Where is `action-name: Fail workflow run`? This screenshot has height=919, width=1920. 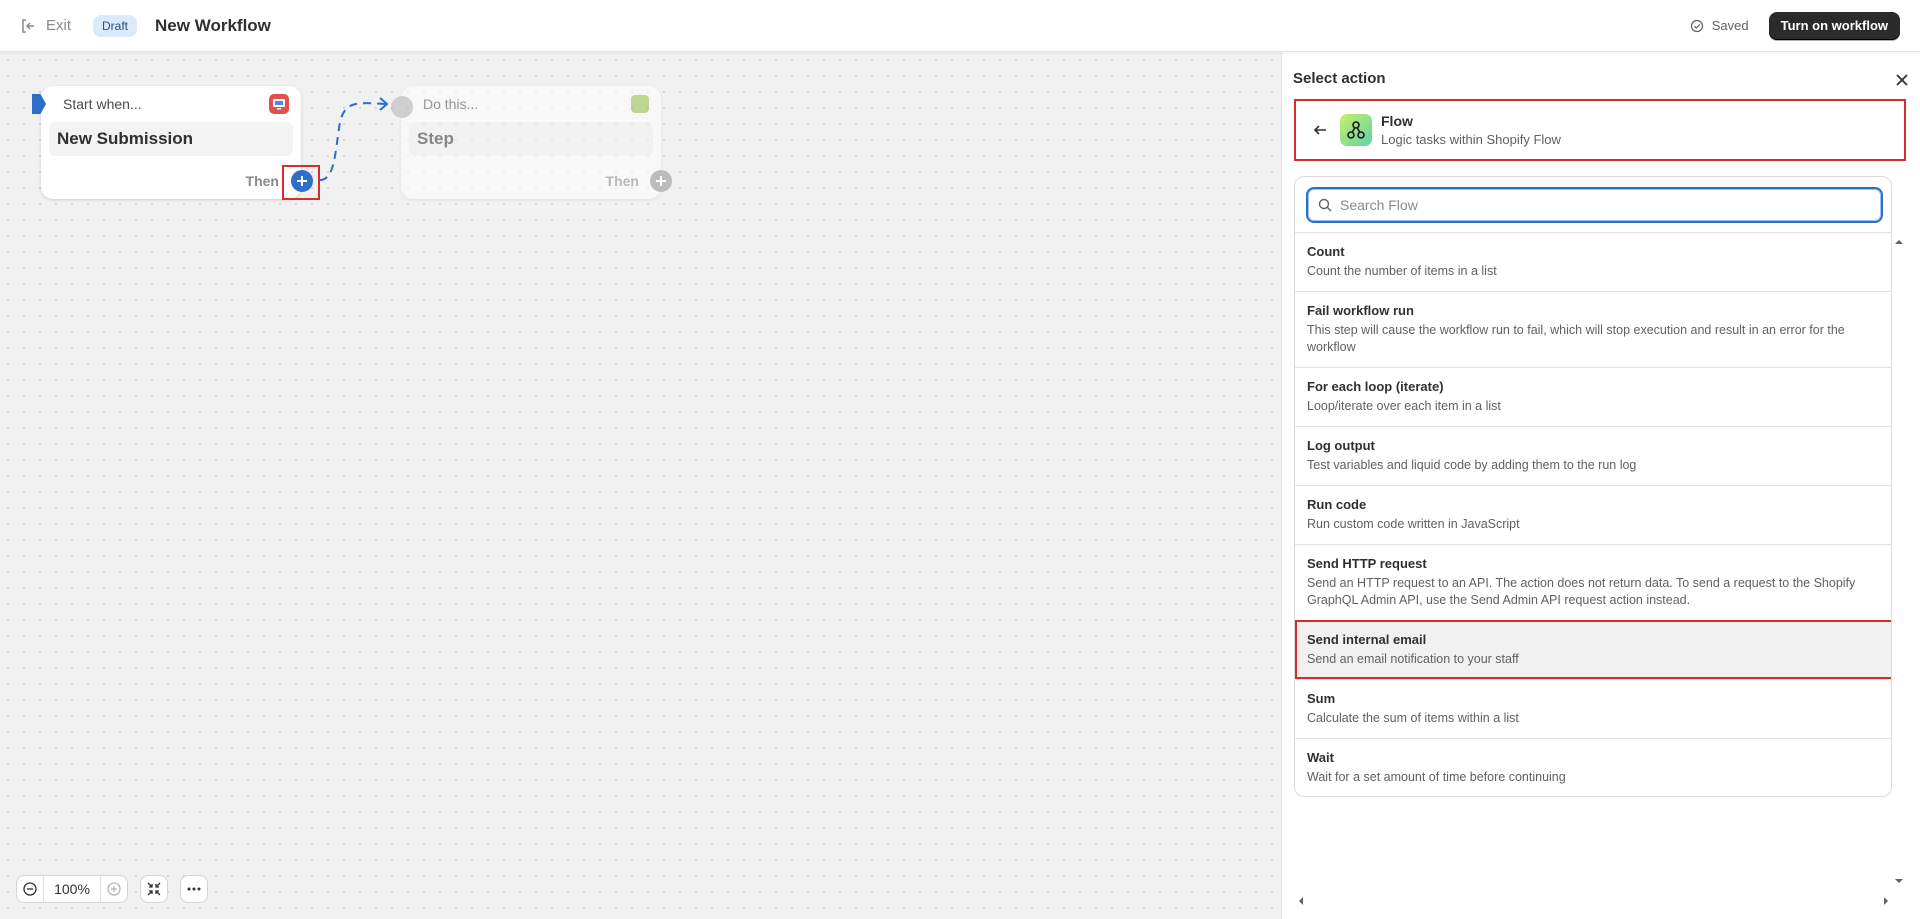
action-name: Fail workflow run is located at coordinates (1360, 310).